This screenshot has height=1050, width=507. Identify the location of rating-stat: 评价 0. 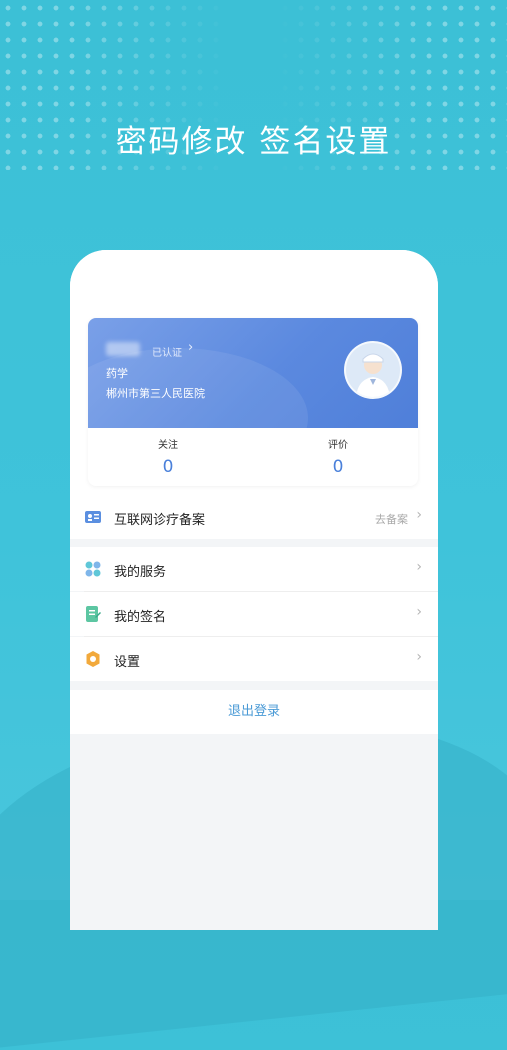
(338, 456).